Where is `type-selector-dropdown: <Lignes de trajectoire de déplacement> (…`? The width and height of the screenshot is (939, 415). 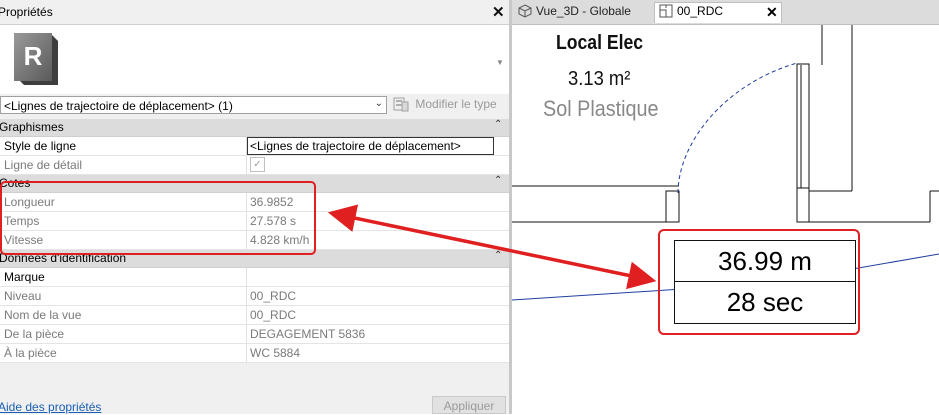 type-selector-dropdown: <Lignes de trajectoire de déplacement> (… is located at coordinates (193, 105).